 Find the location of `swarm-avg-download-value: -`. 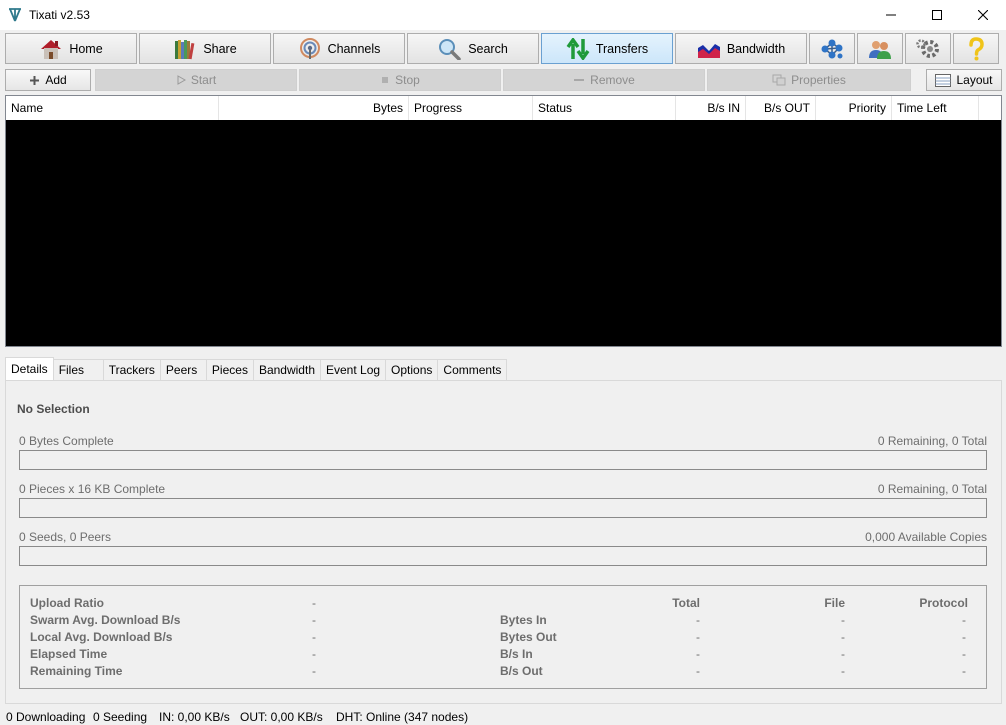

swarm-avg-download-value: - is located at coordinates (314, 620).